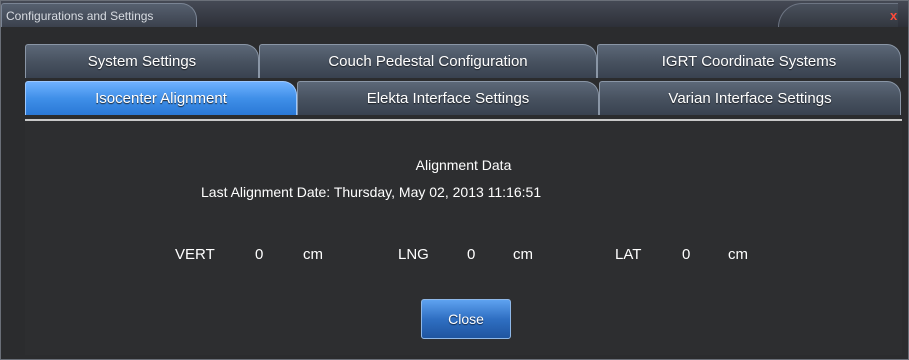  What do you see at coordinates (313, 254) in the screenshot?
I see `vert-unit: cm` at bounding box center [313, 254].